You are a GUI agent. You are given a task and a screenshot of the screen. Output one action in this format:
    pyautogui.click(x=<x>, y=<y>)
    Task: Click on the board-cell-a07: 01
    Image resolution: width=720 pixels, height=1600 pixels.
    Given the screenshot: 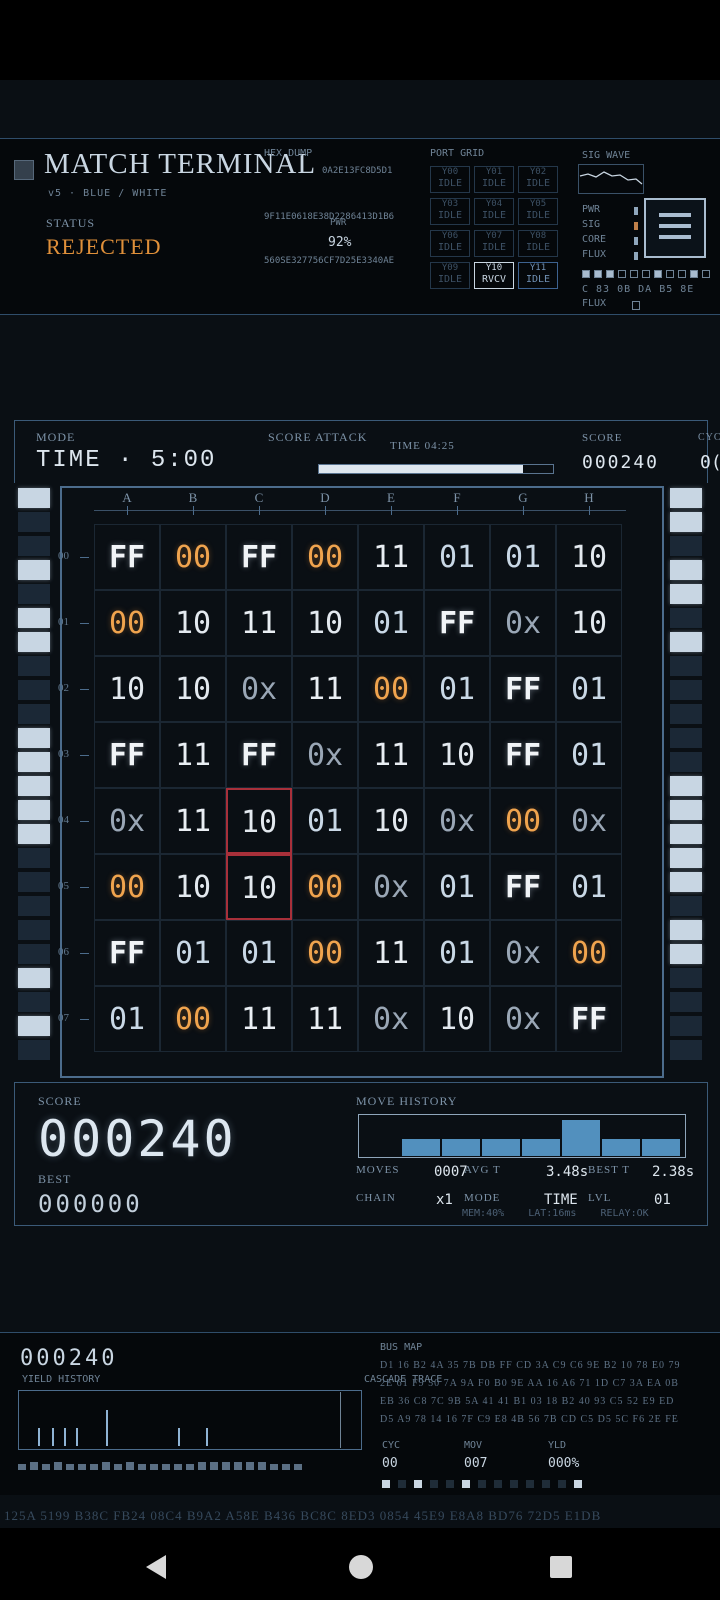 What is the action you would take?
    pyautogui.click(x=127, y=1019)
    